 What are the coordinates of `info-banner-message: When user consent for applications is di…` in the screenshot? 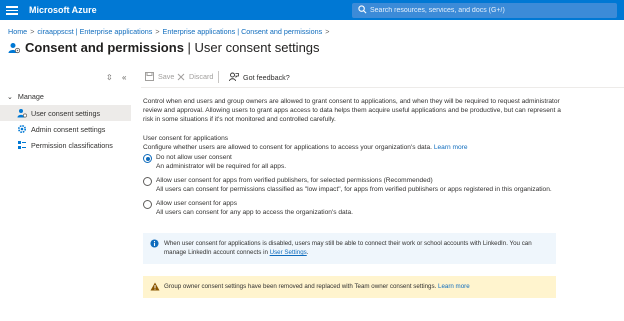 It's located at (348, 248).